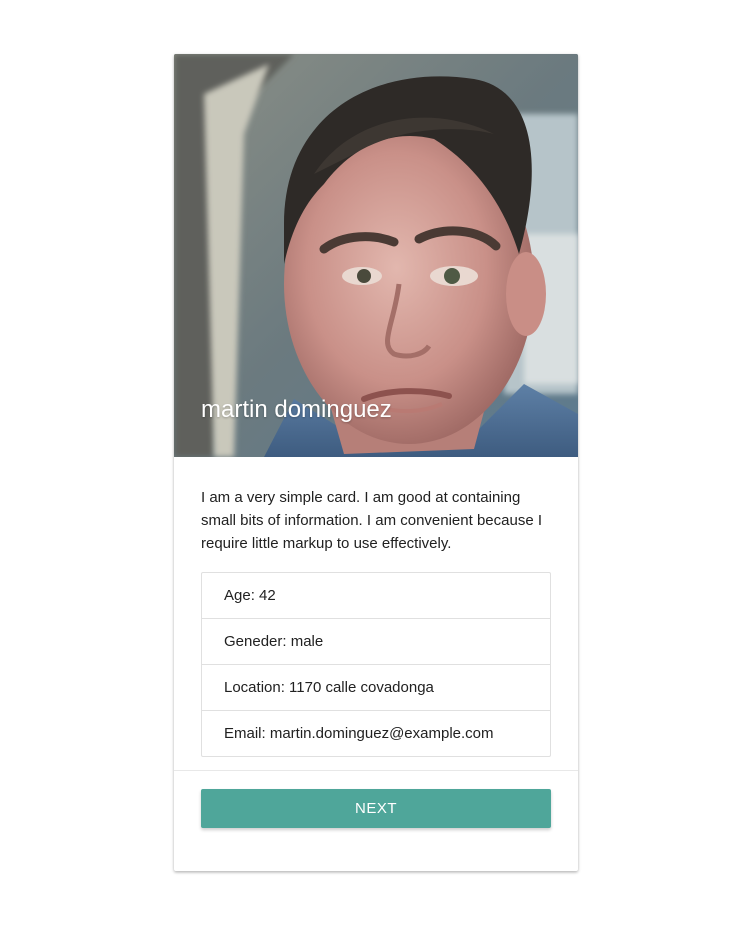  I want to click on detail-age: Age: 42, so click(250, 595).